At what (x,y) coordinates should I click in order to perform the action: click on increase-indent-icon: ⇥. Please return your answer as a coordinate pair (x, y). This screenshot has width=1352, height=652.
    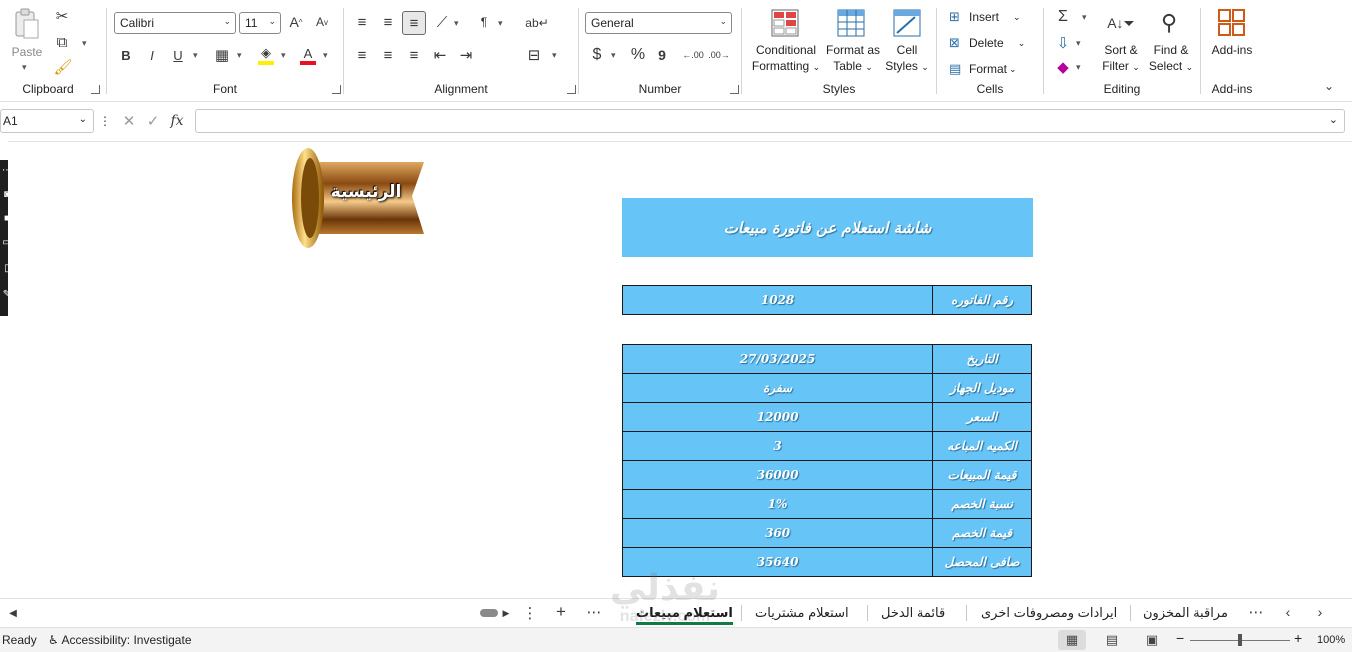
    Looking at the image, I should click on (466, 55).